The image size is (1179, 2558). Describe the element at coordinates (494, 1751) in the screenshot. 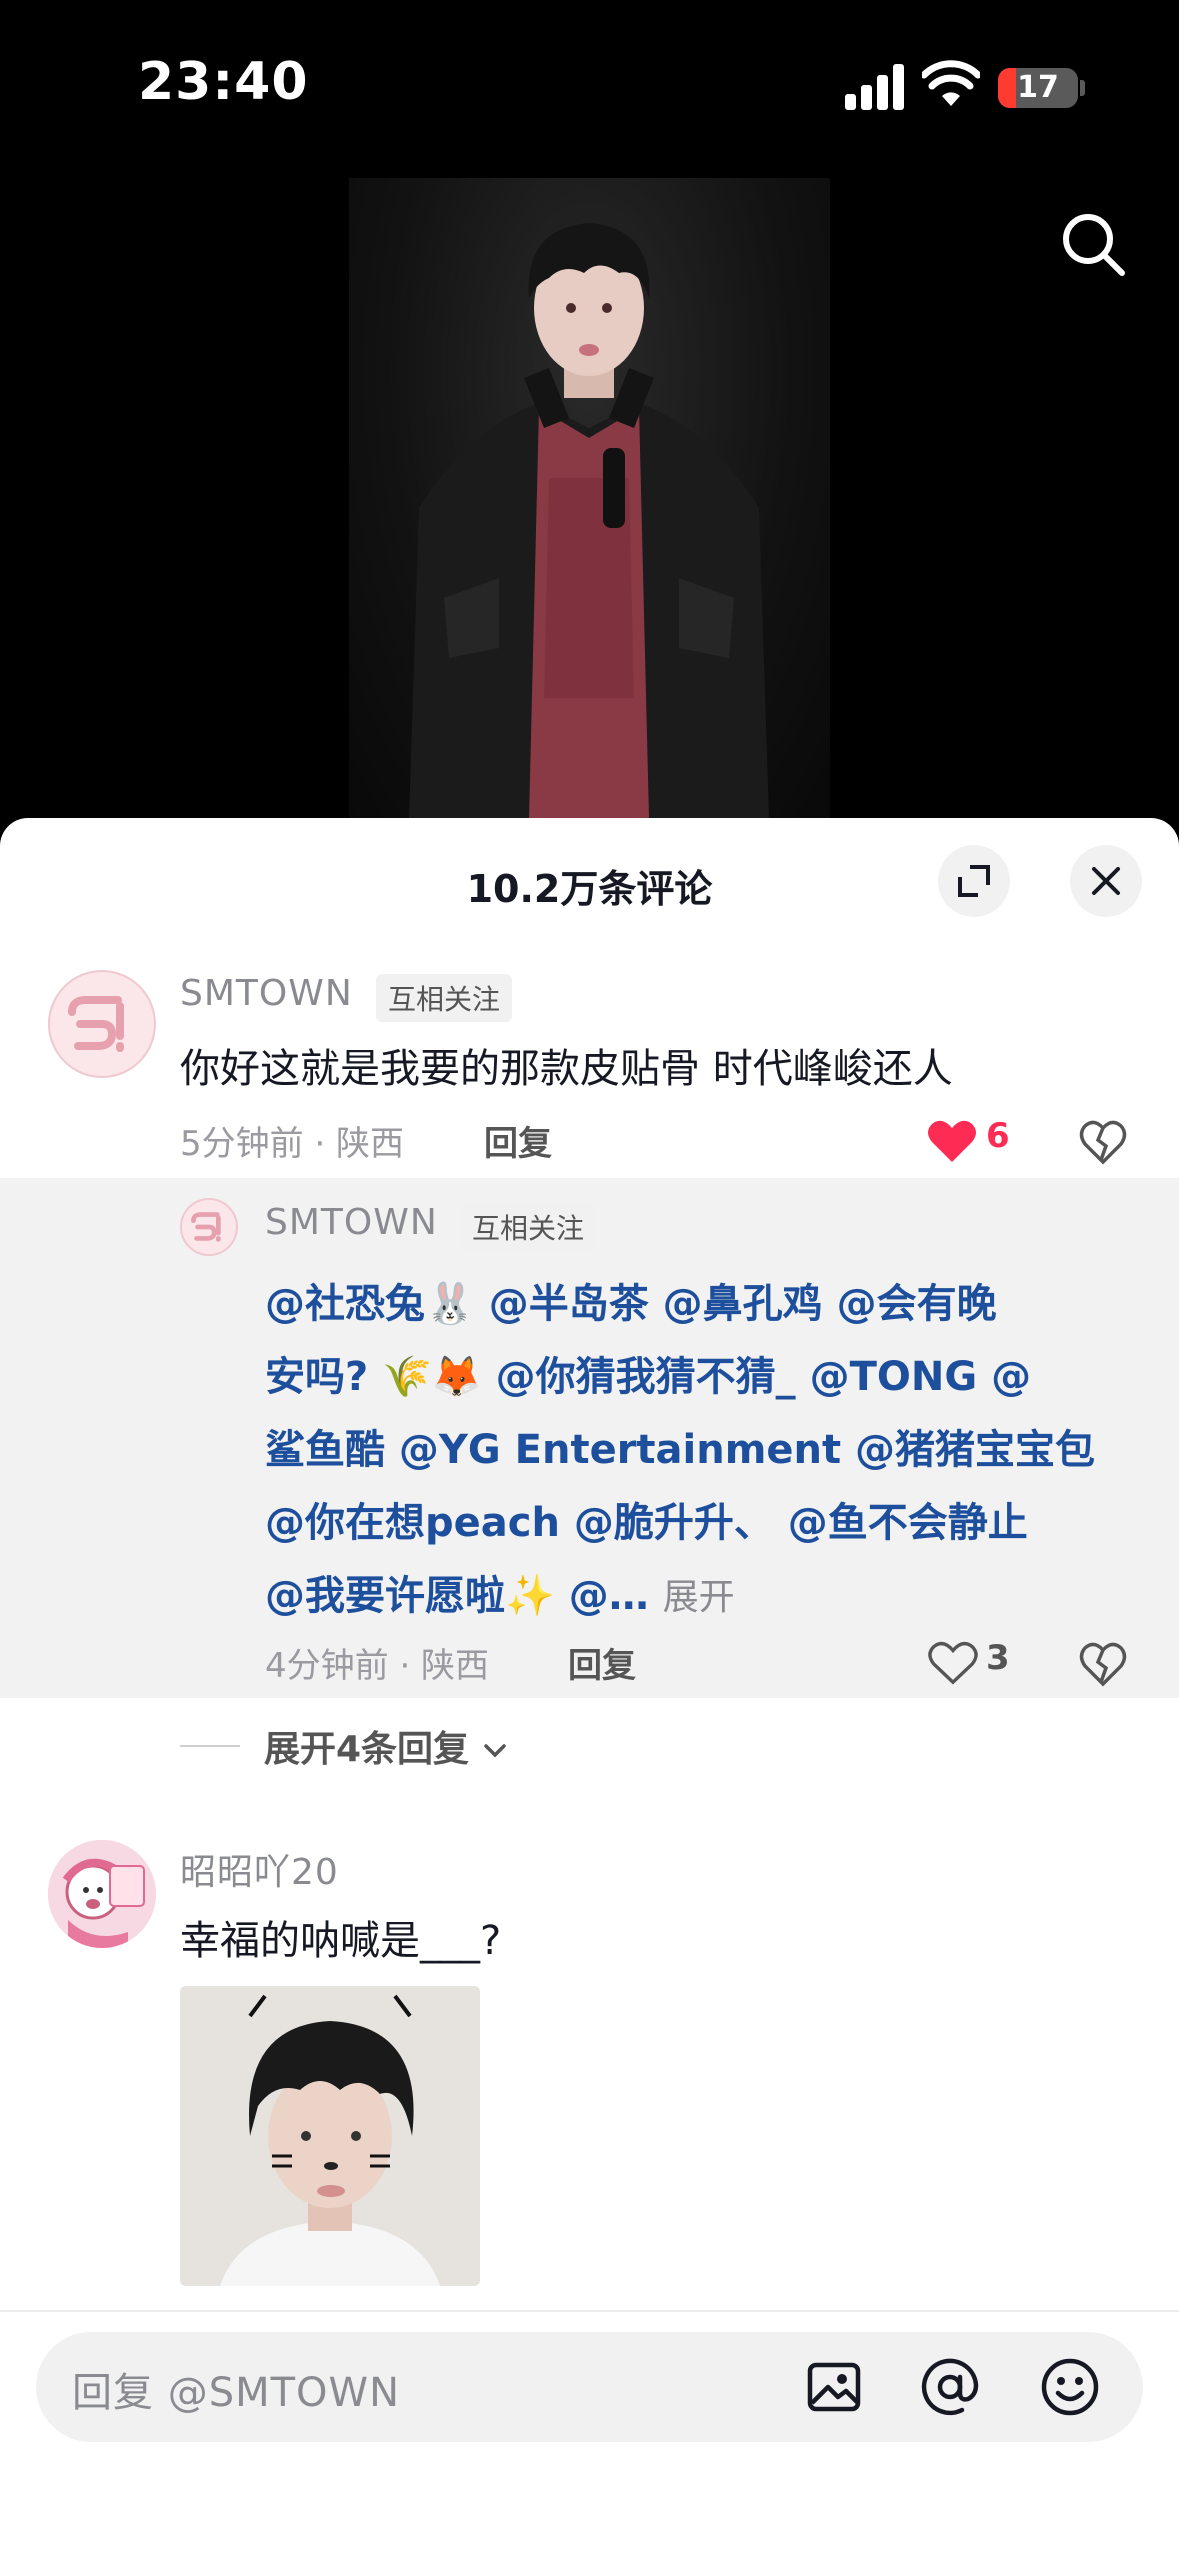

I see `chevron-down-icon` at that location.